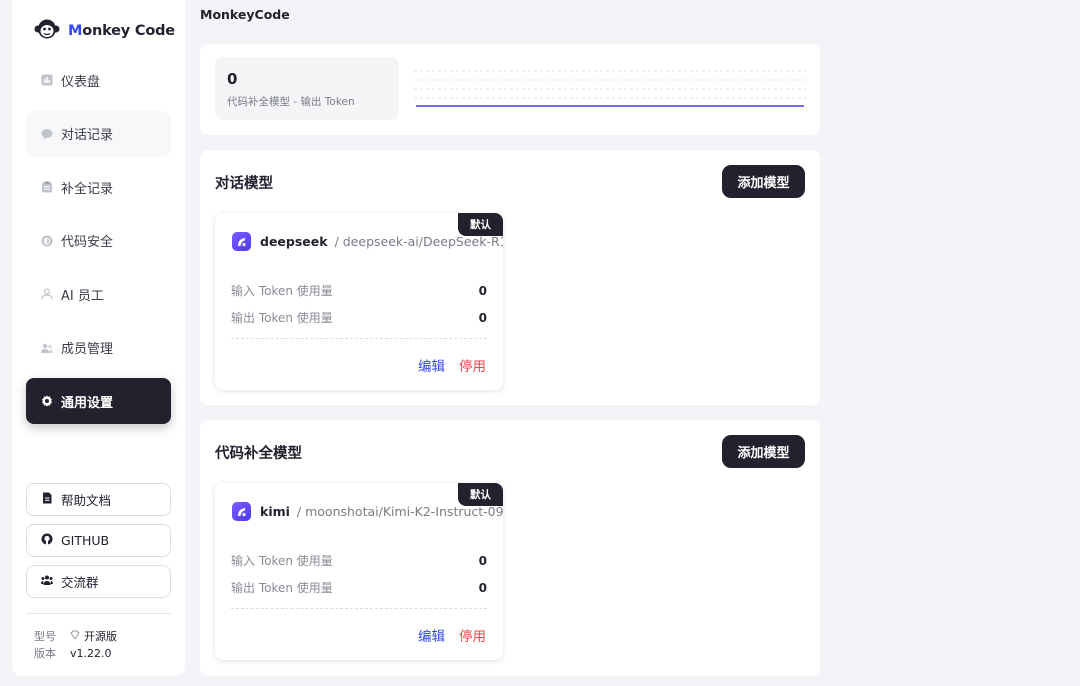  What do you see at coordinates (47, 80) in the screenshot?
I see `dashboard-icon` at bounding box center [47, 80].